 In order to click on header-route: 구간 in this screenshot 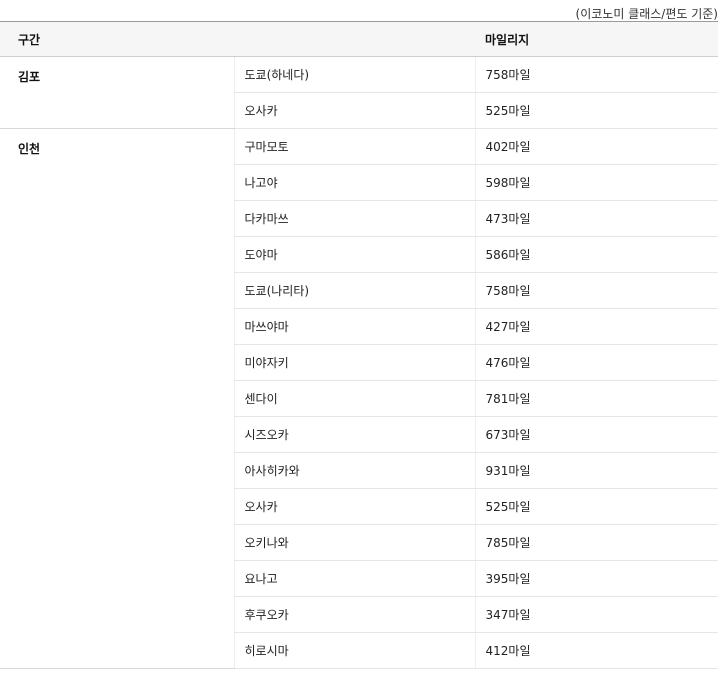, I will do `click(237, 39)`.